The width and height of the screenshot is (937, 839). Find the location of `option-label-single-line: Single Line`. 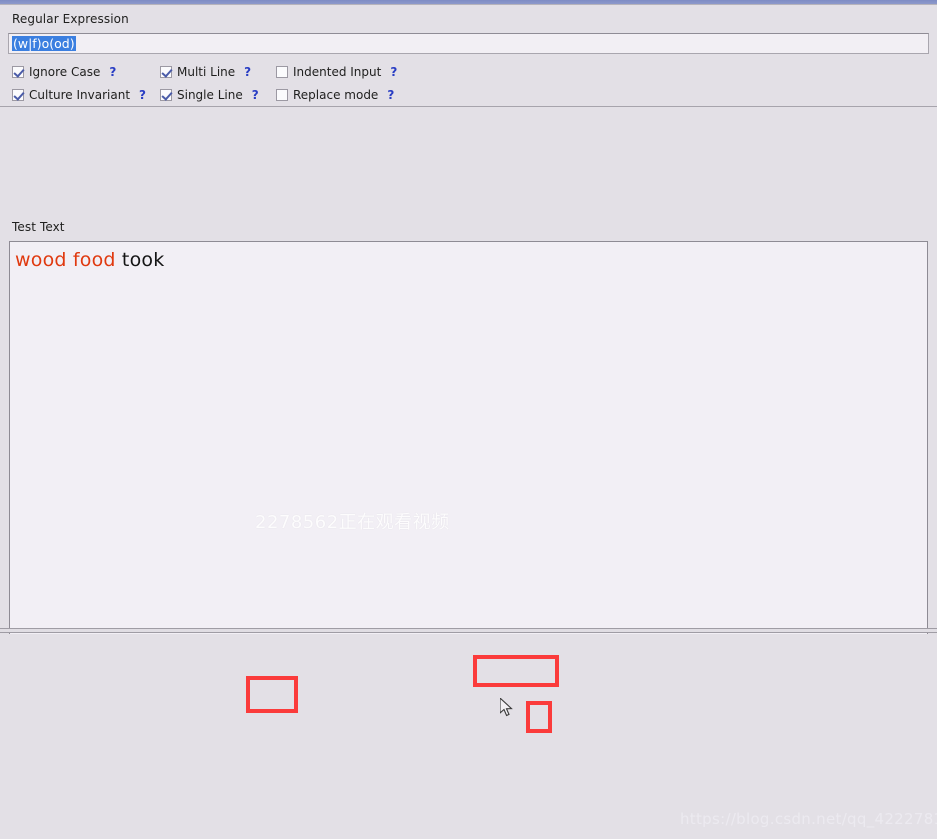

option-label-single-line: Single Line is located at coordinates (210, 95).